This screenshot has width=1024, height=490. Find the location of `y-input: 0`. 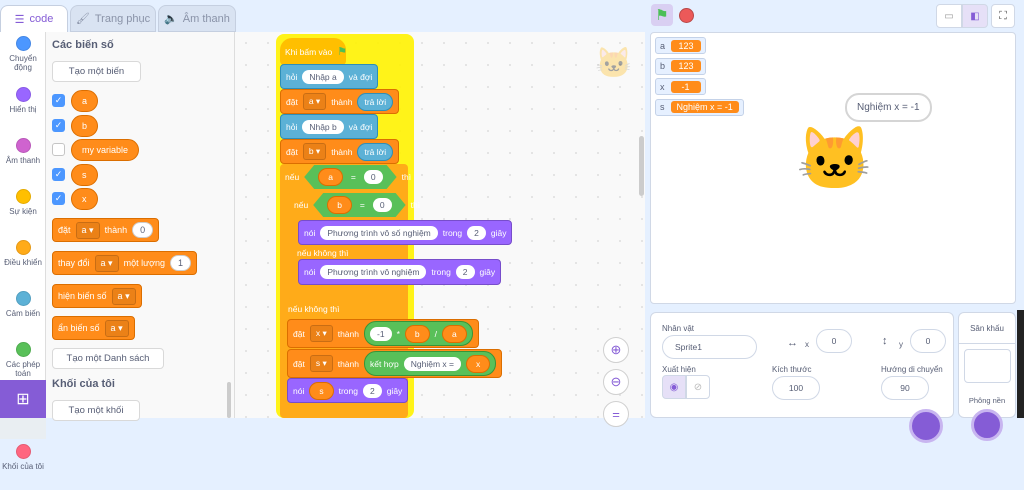

y-input: 0 is located at coordinates (928, 341).